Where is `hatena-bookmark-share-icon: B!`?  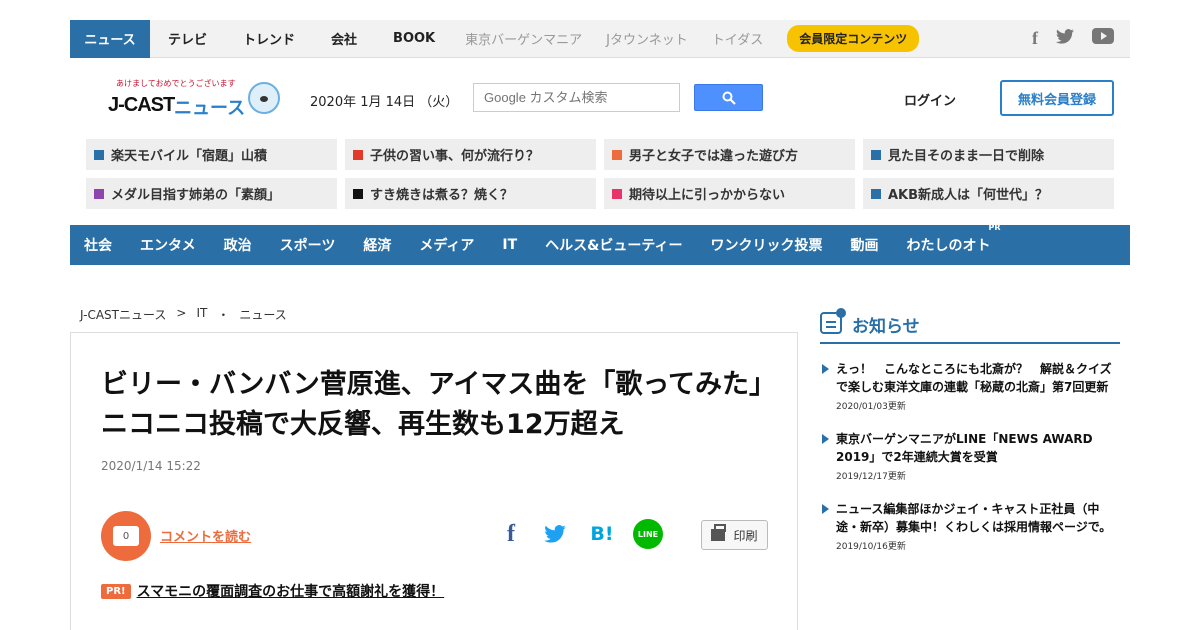
hatena-bookmark-share-icon: B! is located at coordinates (602, 534).